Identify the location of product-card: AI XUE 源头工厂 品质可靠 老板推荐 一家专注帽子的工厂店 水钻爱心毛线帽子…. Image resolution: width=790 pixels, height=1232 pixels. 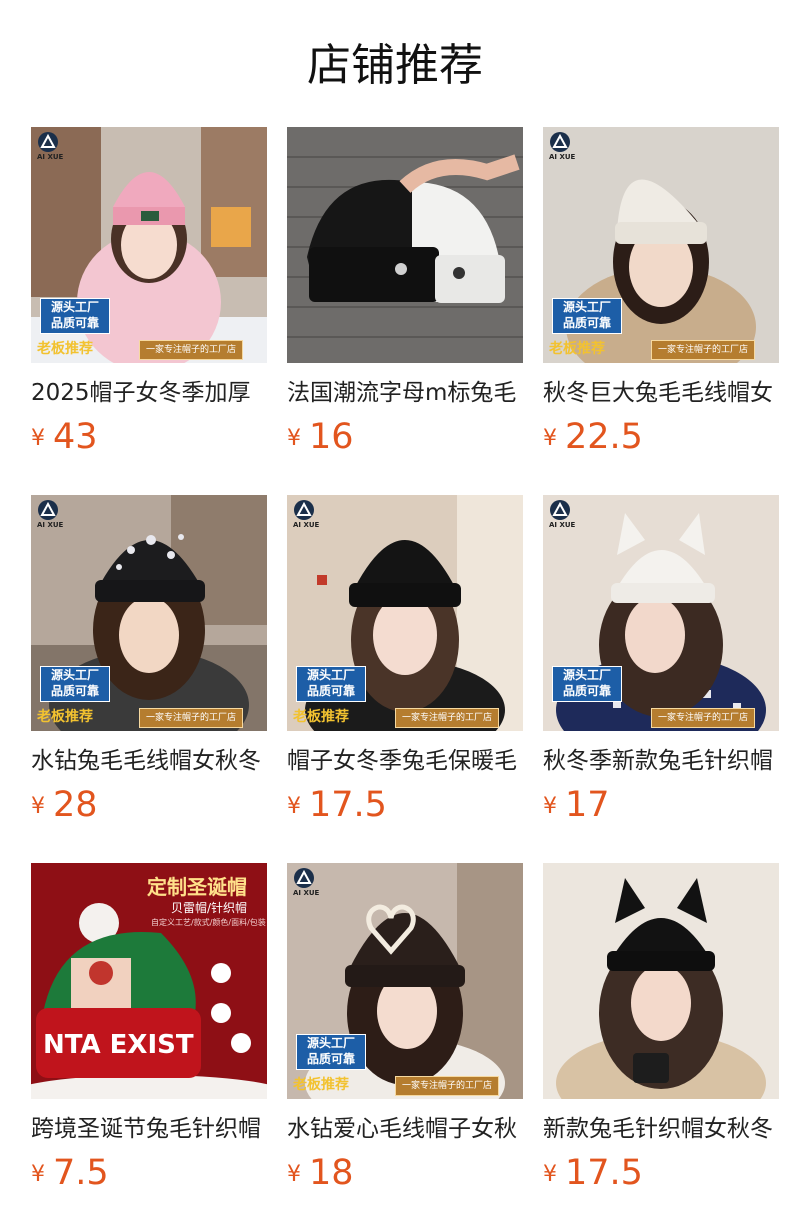
(405, 1028).